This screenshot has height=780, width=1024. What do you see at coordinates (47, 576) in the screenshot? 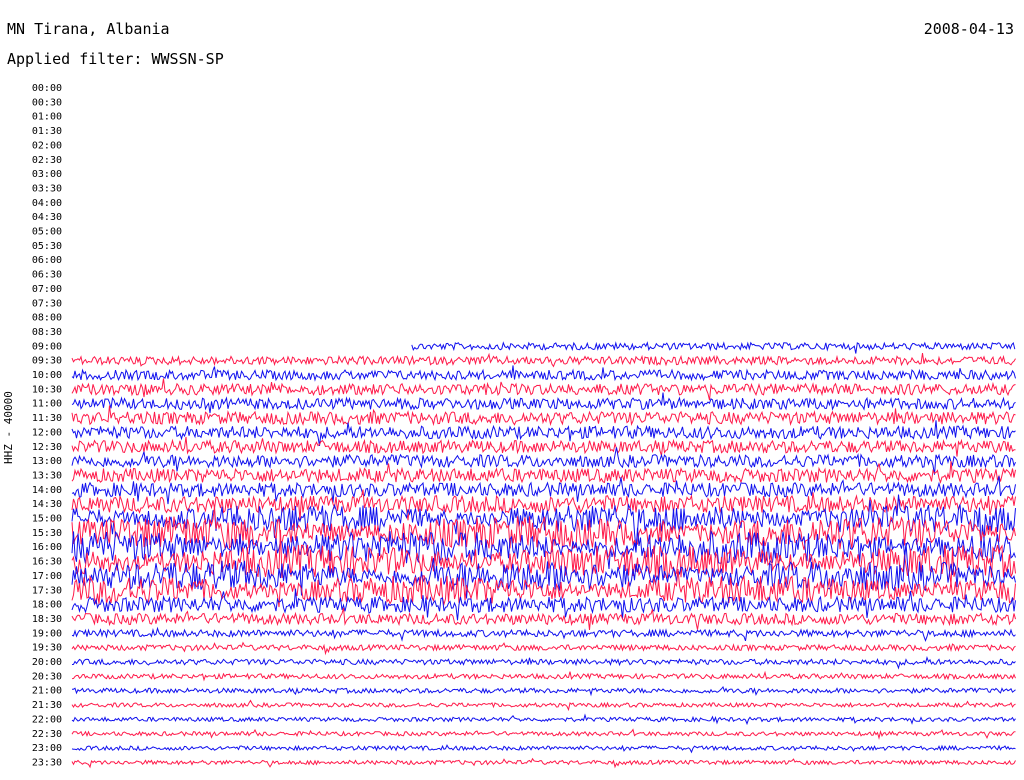
I see `time-tick-label: 17:00` at bounding box center [47, 576].